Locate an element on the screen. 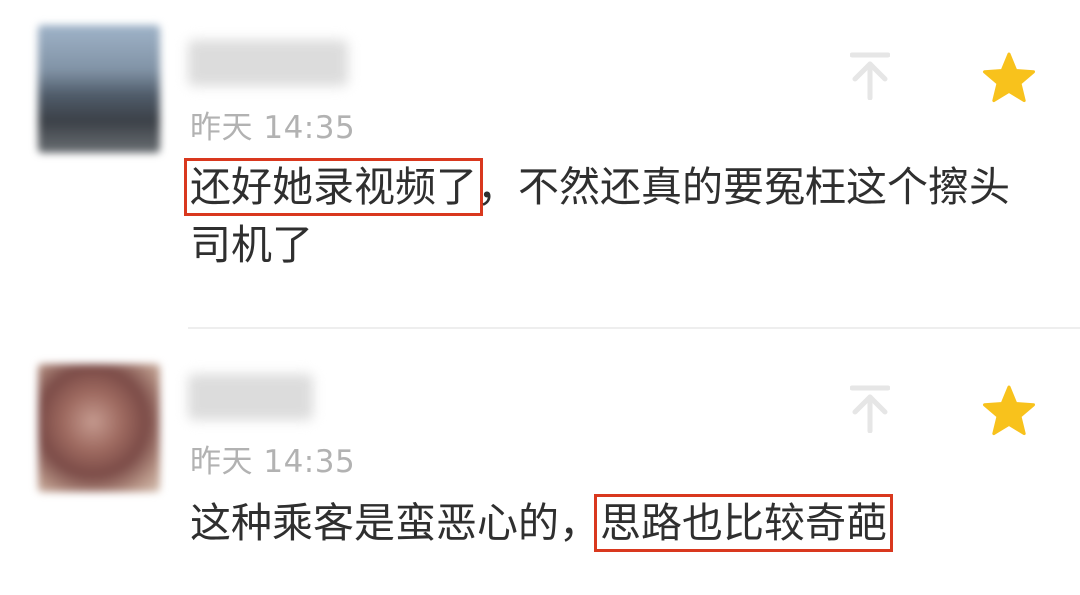 The image size is (1080, 595). highlight-box: 还好她录视频了 is located at coordinates (333, 187).